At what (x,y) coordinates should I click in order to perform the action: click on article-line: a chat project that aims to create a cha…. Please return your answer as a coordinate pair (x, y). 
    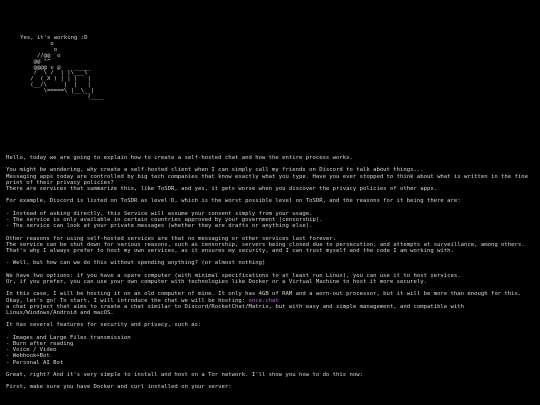
    Looking at the image, I should click on (237, 309).